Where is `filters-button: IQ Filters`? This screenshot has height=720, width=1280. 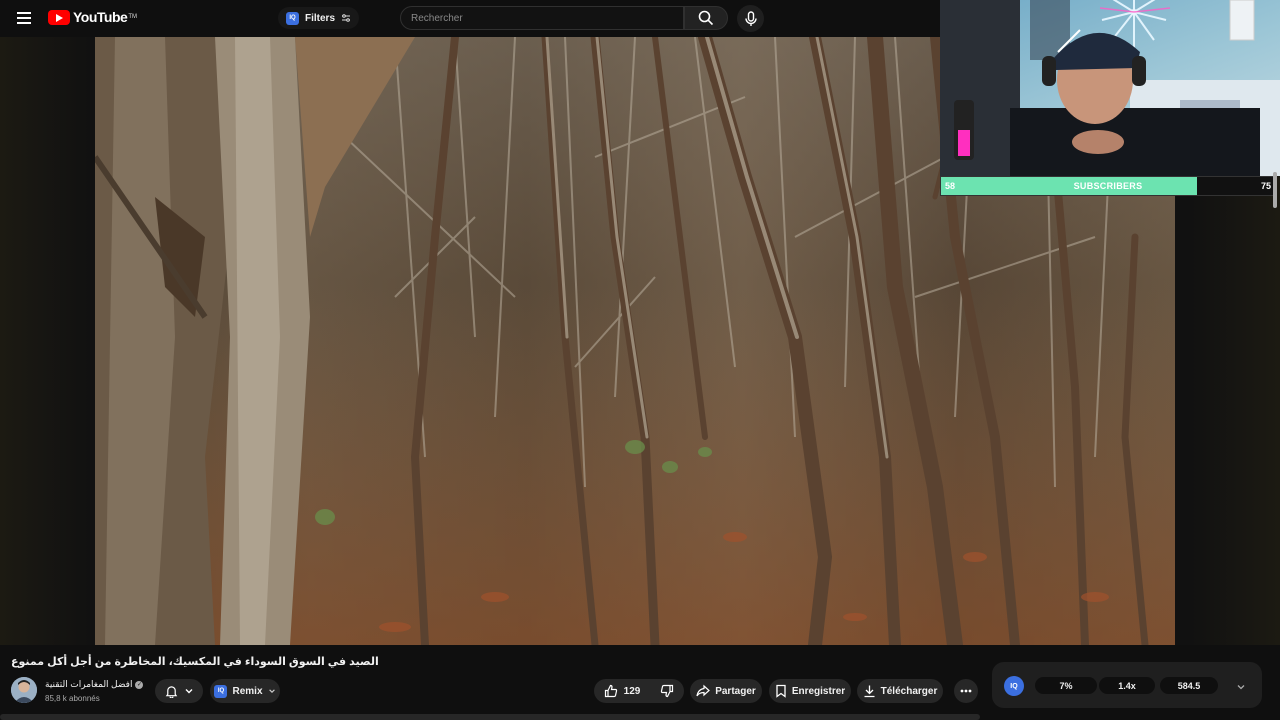 filters-button: IQ Filters is located at coordinates (319, 18).